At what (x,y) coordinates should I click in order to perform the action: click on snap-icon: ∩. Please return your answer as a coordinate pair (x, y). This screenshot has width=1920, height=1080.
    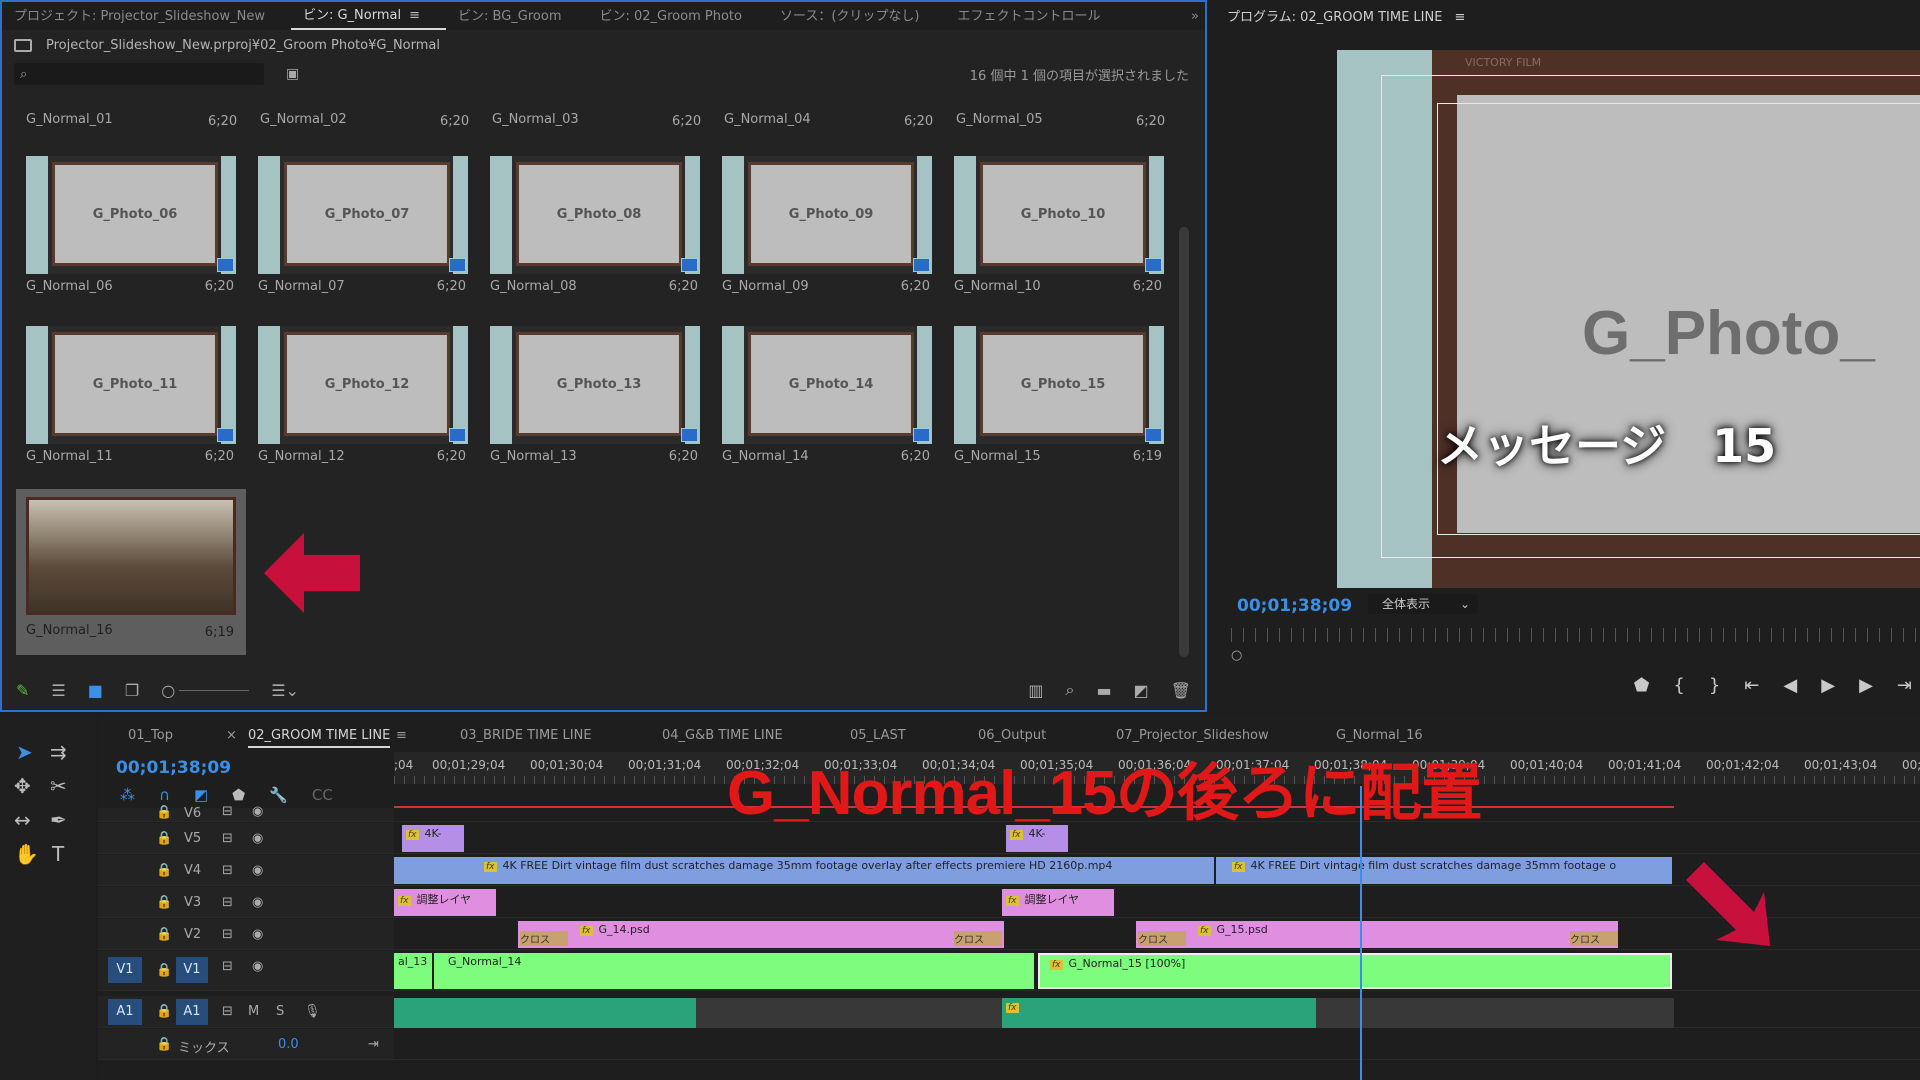
    Looking at the image, I should click on (164, 795).